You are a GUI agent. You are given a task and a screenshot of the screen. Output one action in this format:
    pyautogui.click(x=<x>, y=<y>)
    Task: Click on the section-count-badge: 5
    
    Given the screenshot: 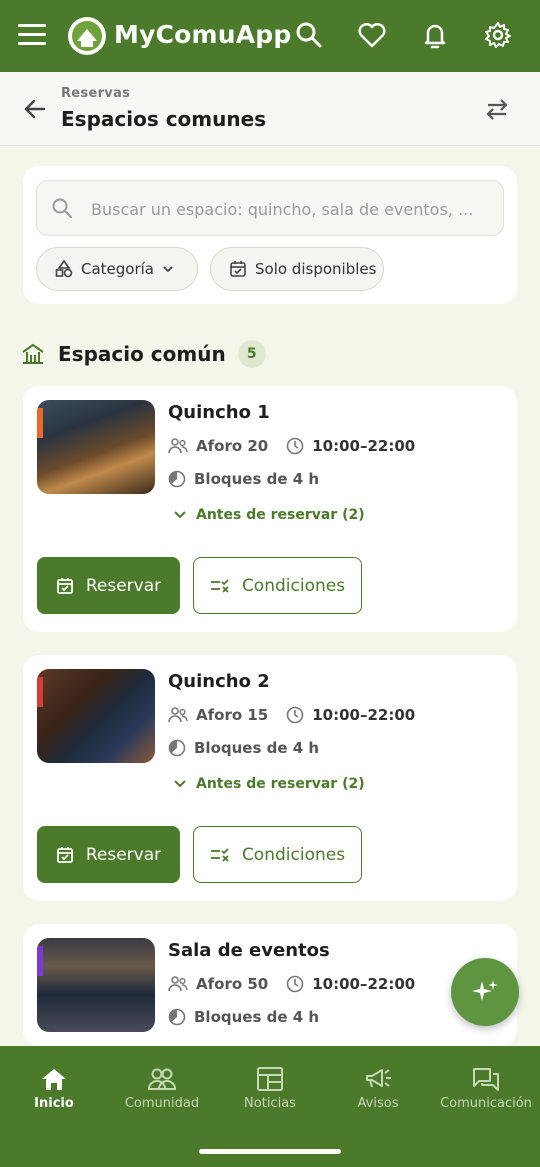 What is the action you would take?
    pyautogui.click(x=251, y=354)
    